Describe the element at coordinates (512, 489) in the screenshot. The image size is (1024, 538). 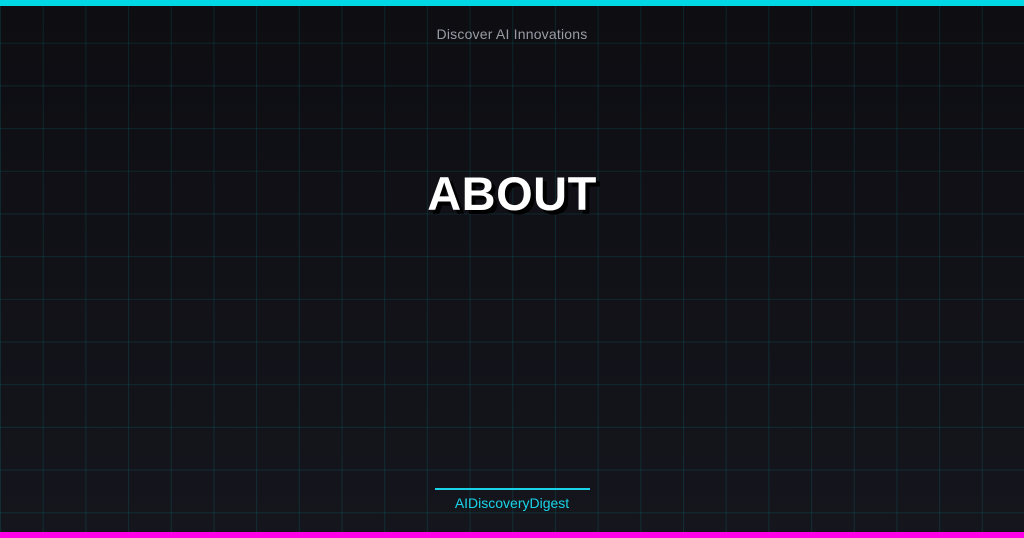
I see `footer-divider` at that location.